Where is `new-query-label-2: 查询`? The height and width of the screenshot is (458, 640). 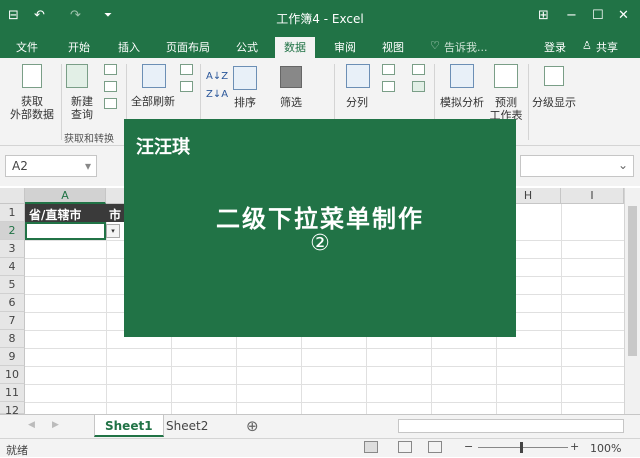
new-query-label-2: 查询 is located at coordinates (82, 114).